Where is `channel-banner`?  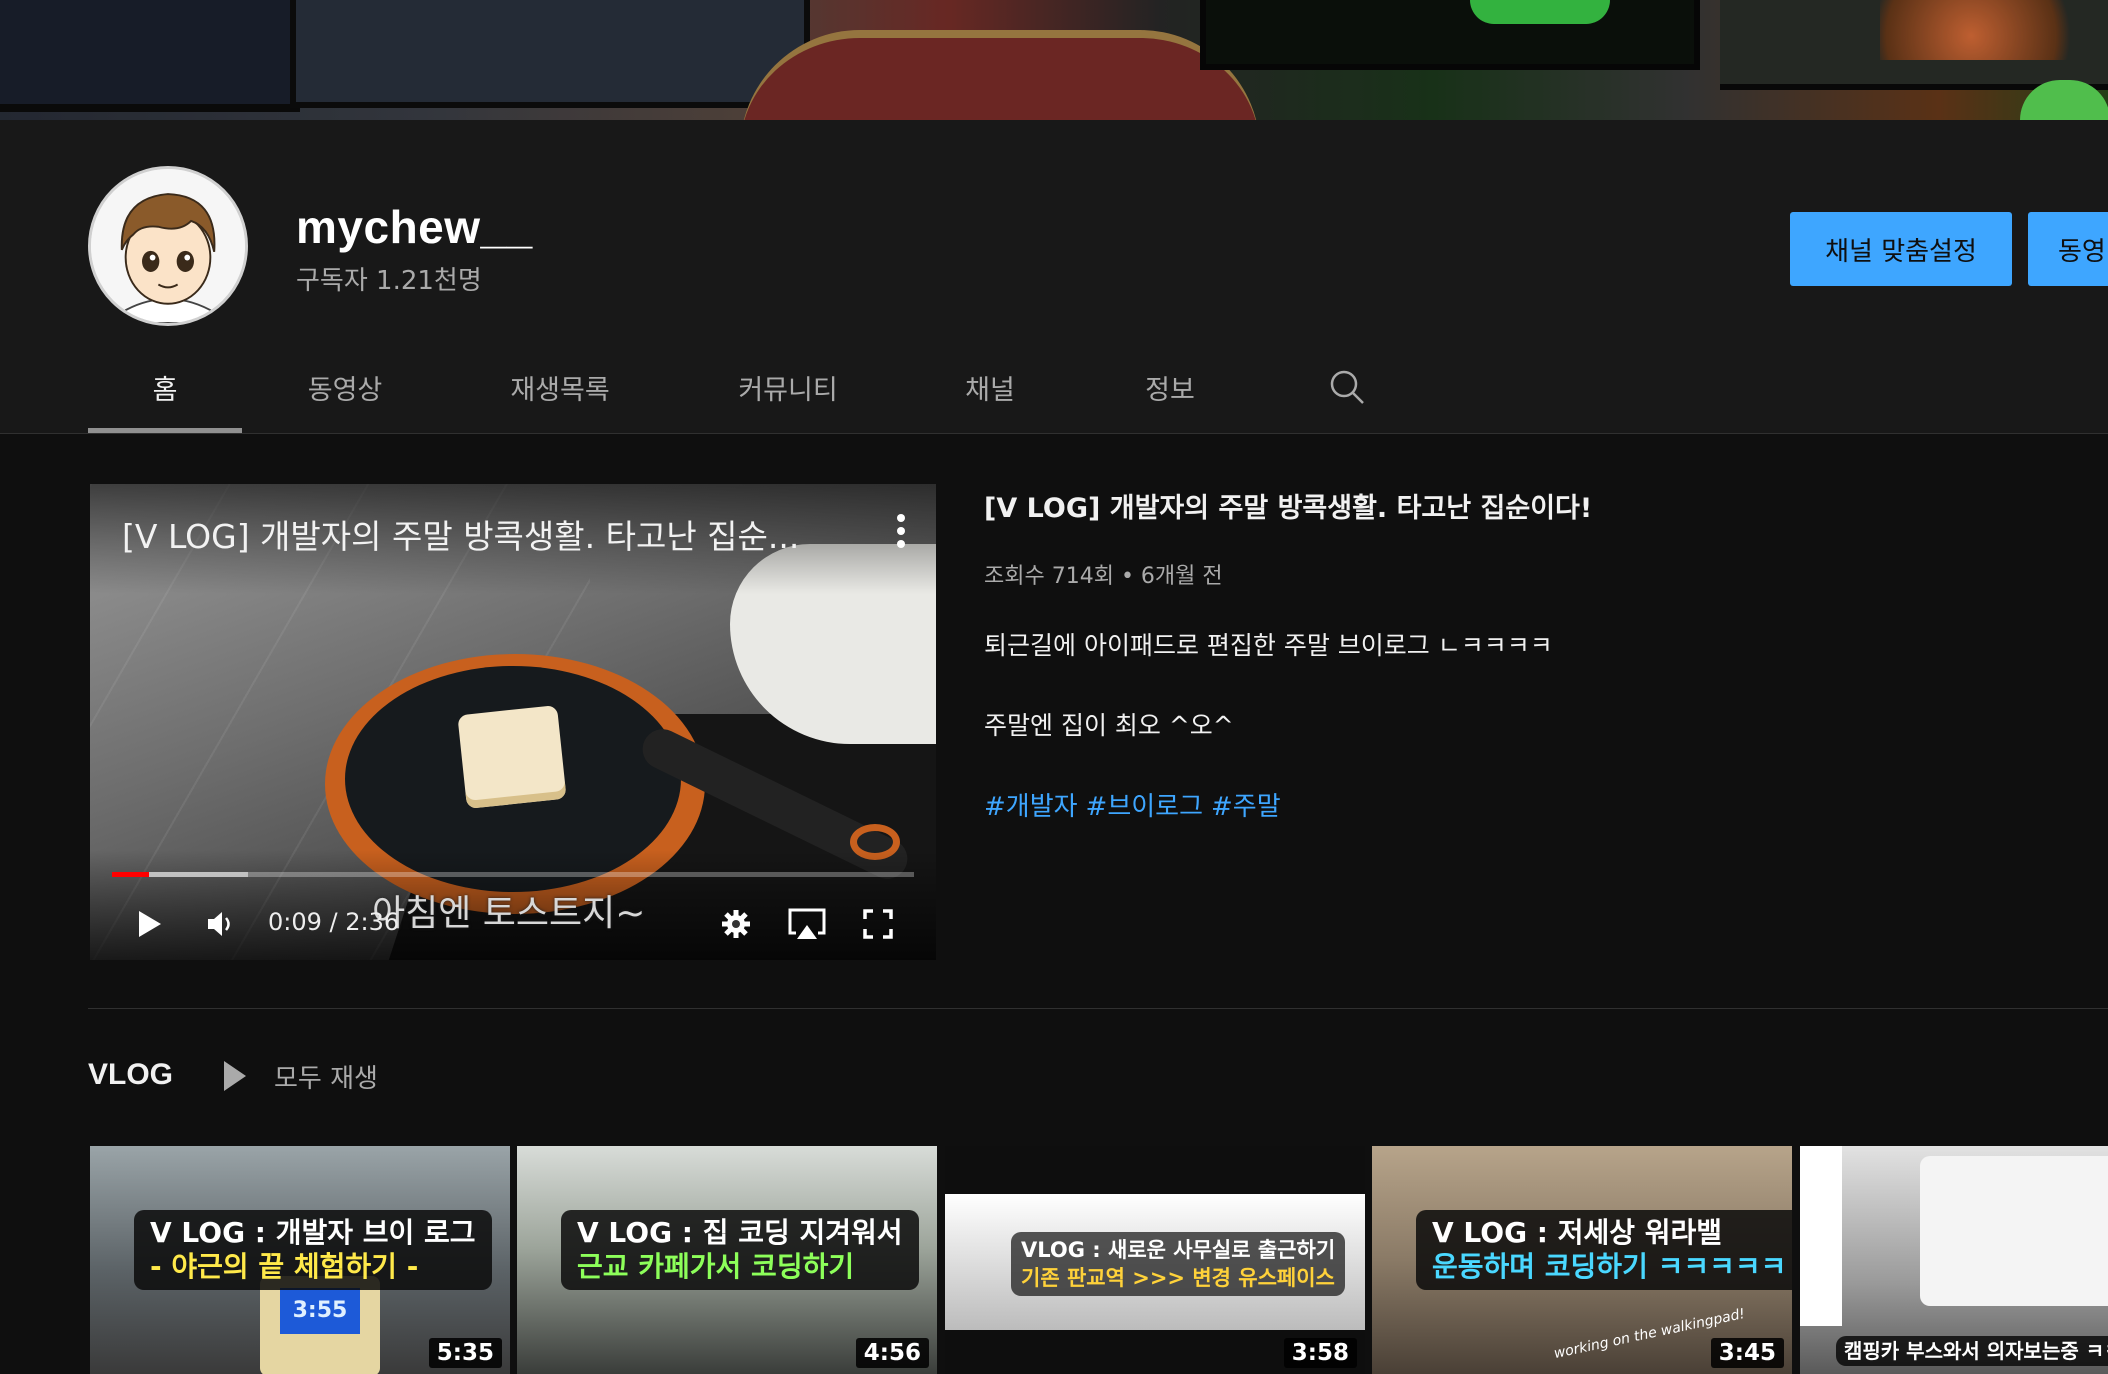 channel-banner is located at coordinates (1054, 60).